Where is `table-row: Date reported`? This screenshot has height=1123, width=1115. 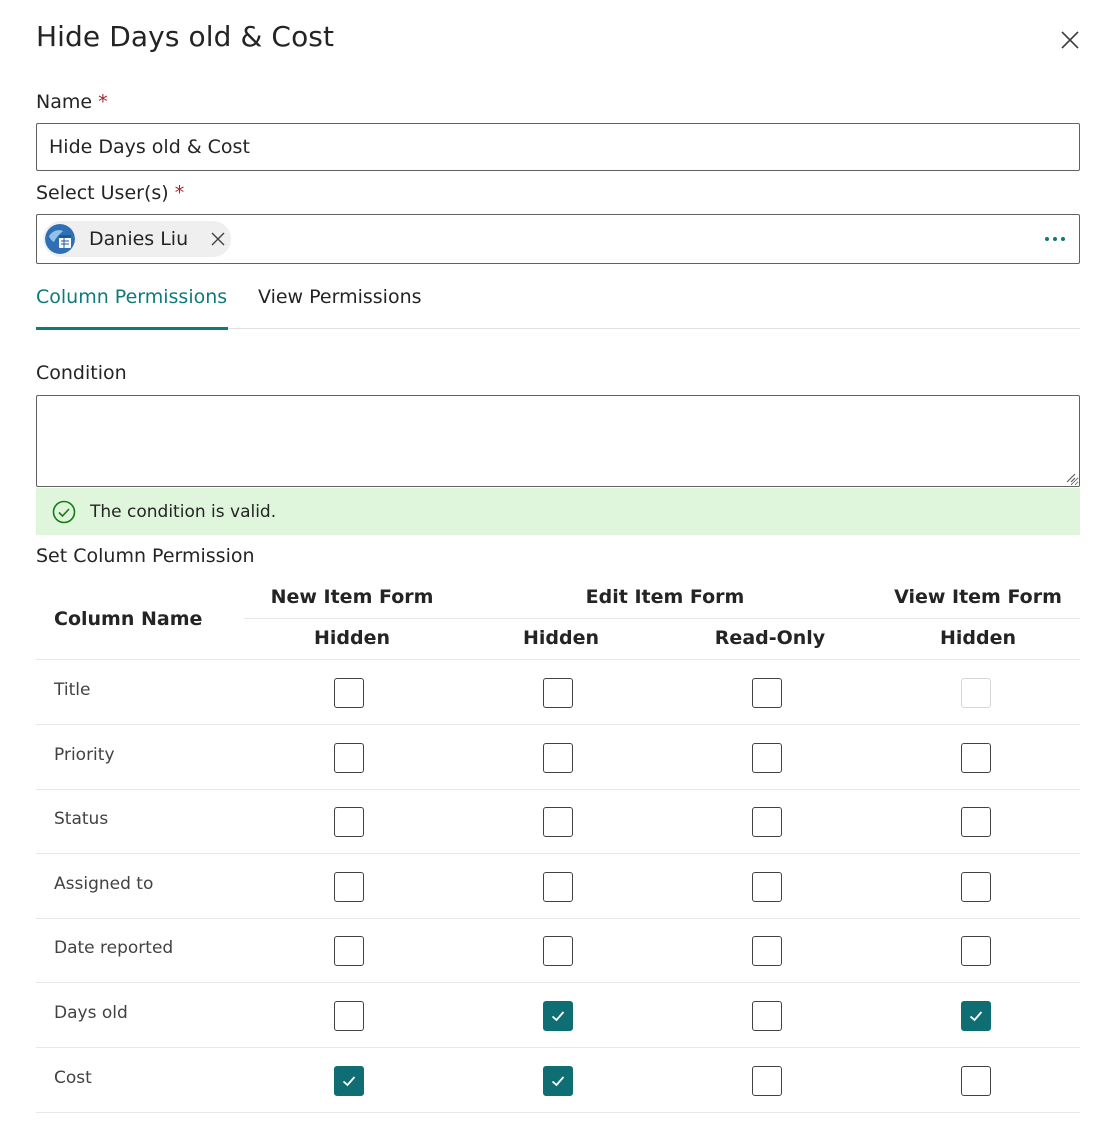 table-row: Date reported is located at coordinates (558, 951).